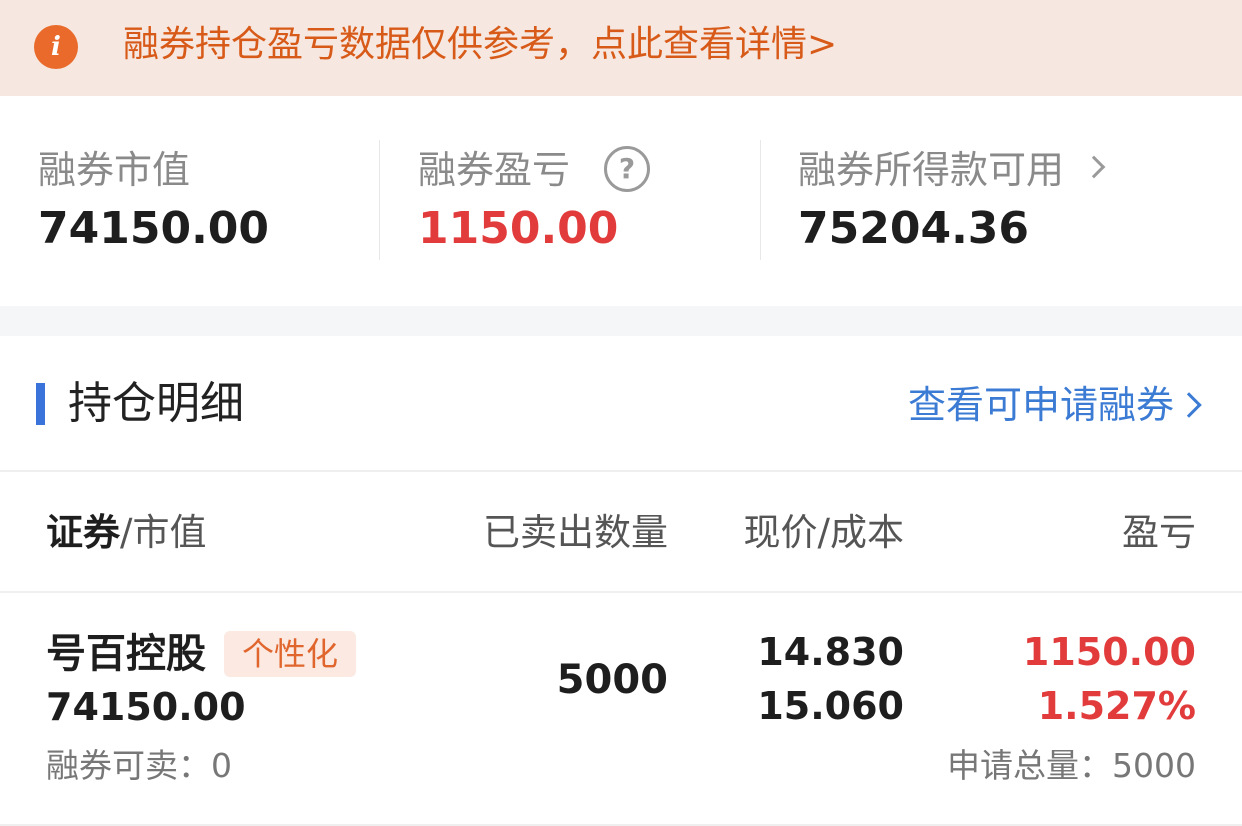 The height and width of the screenshot is (826, 1242). Describe the element at coordinates (480, 44) in the screenshot. I see `notice-text: 融券持仓盈亏数据仅供参考，点此查看详情>` at that location.